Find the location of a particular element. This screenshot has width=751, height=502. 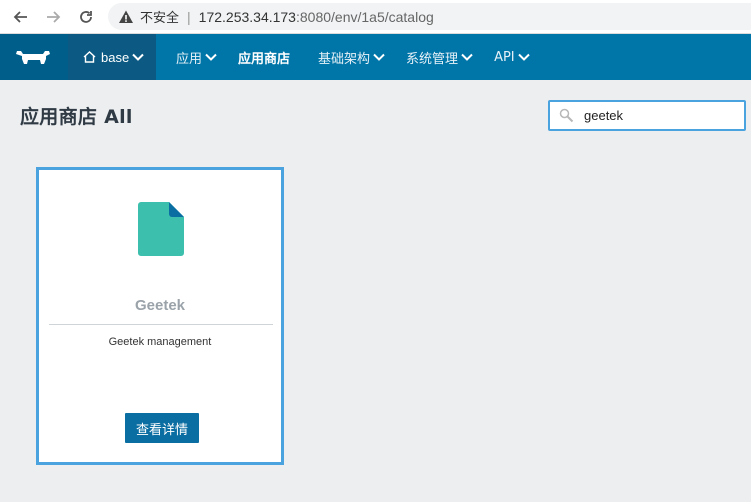

catalog-item-description: Geetek management is located at coordinates (160, 342).